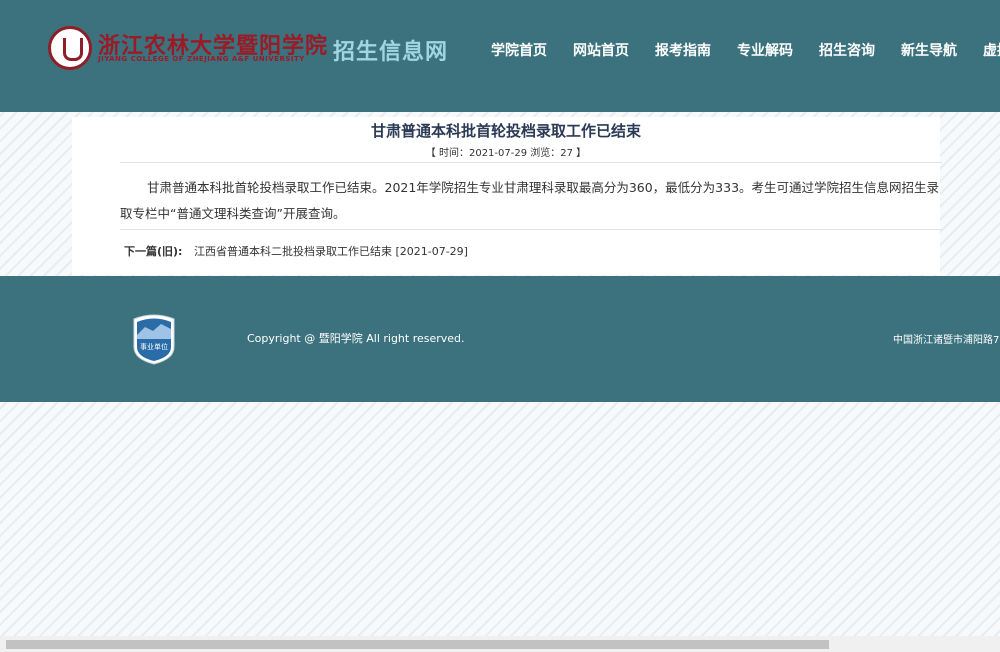 This screenshot has width=1000, height=652. What do you see at coordinates (331, 251) in the screenshot?
I see `next-article-link: 江西省普通本科二批投档录取工作已结束 [2021-07-29]` at bounding box center [331, 251].